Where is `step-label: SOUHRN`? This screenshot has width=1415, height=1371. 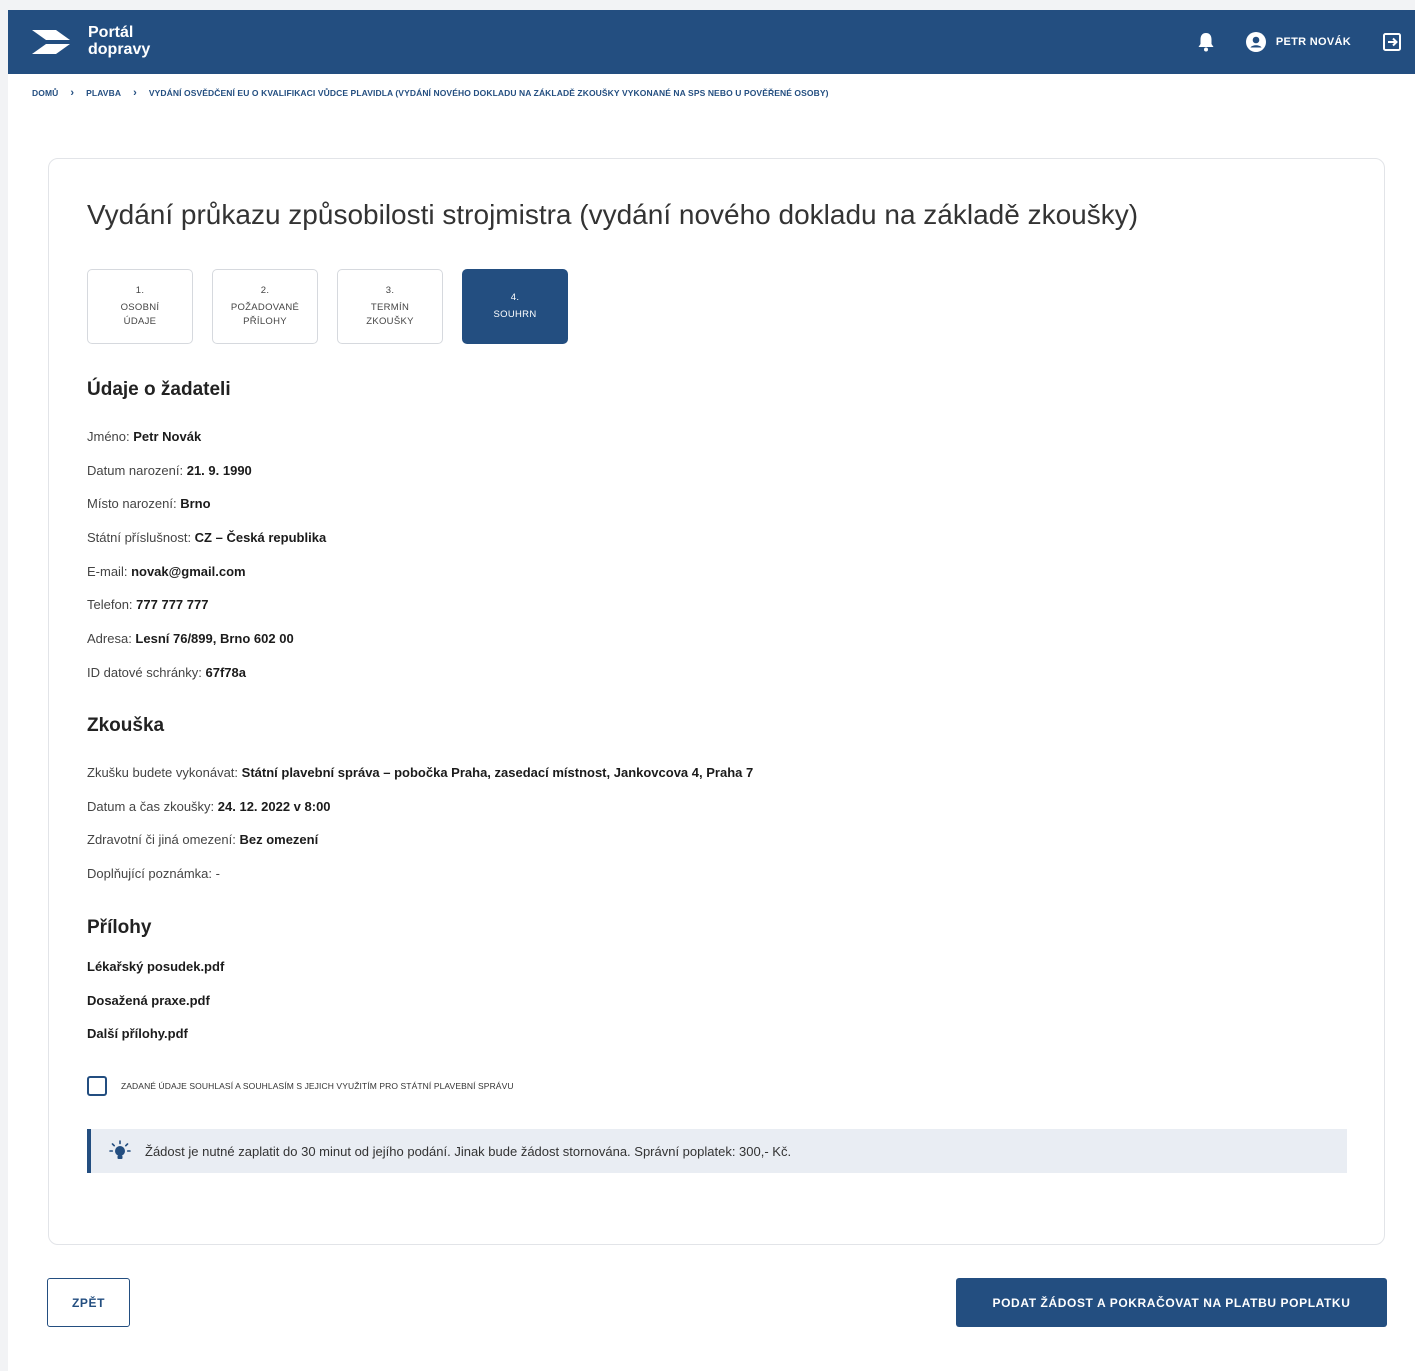 step-label: SOUHRN is located at coordinates (515, 314).